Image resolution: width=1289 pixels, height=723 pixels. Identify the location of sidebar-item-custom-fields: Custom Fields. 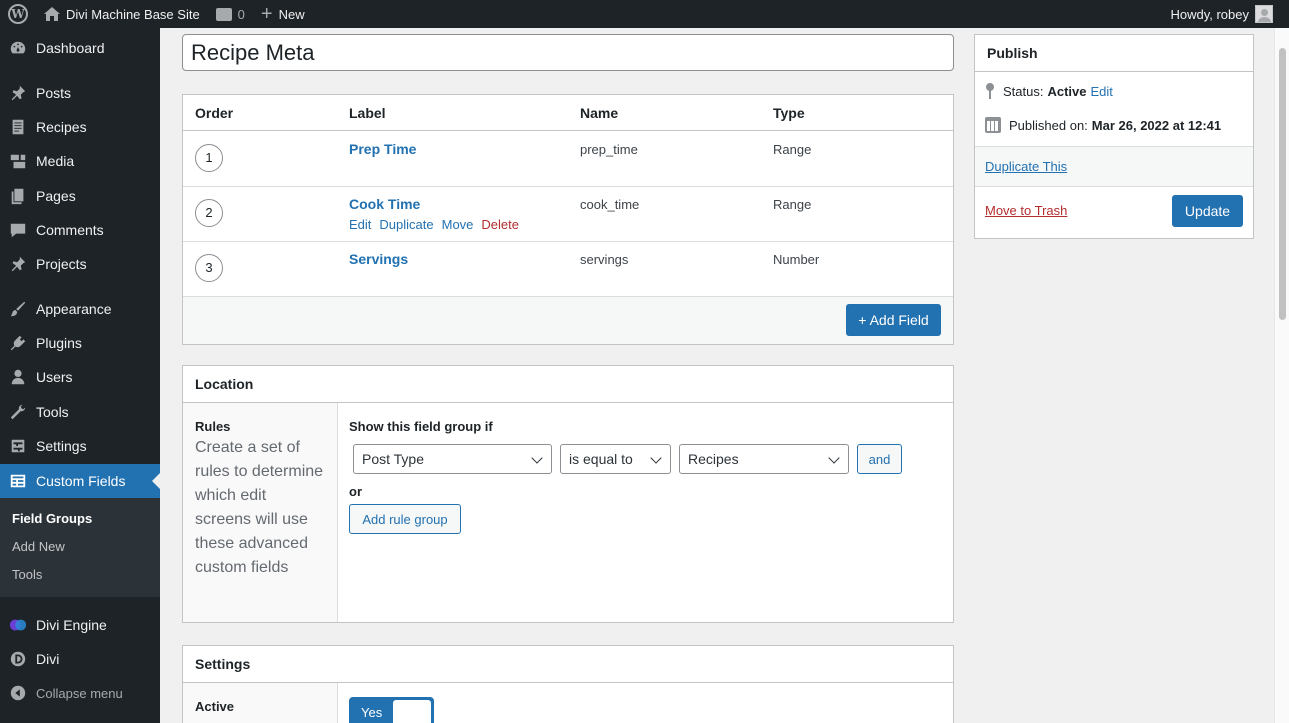
(80, 481).